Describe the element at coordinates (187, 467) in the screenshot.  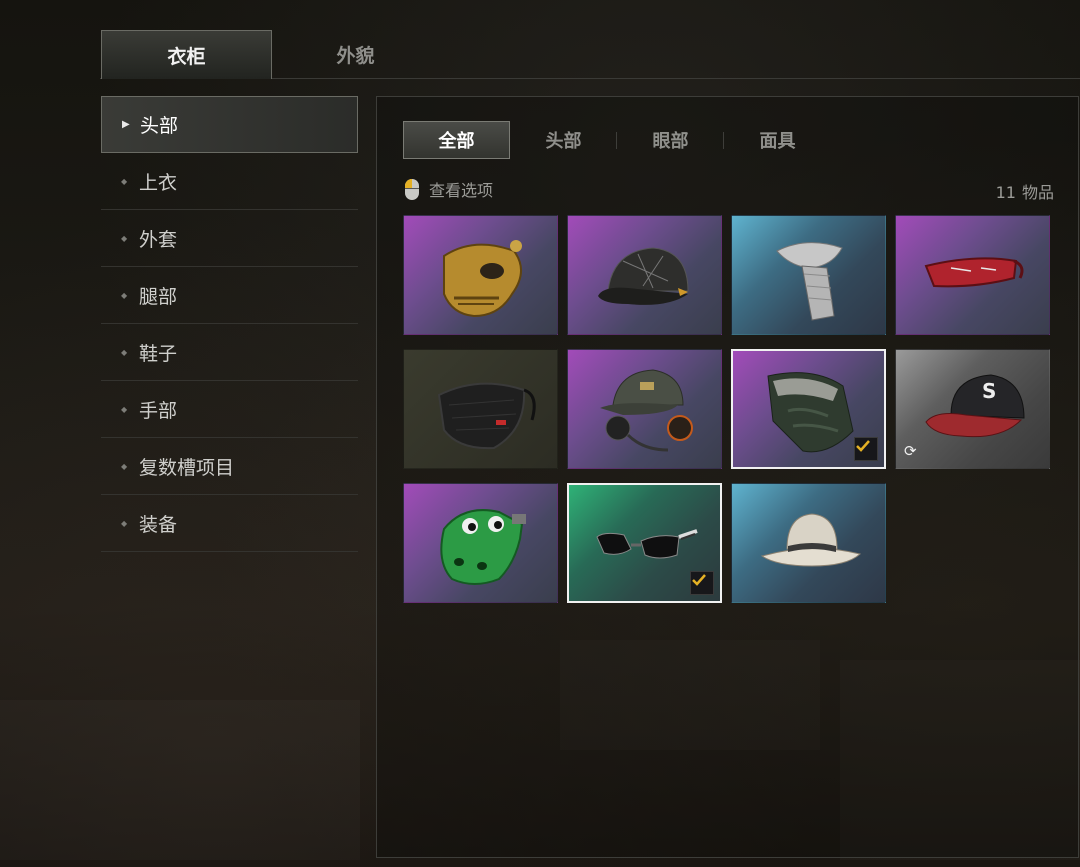
I see `sidebar-item-label: 复数槽项目` at that location.